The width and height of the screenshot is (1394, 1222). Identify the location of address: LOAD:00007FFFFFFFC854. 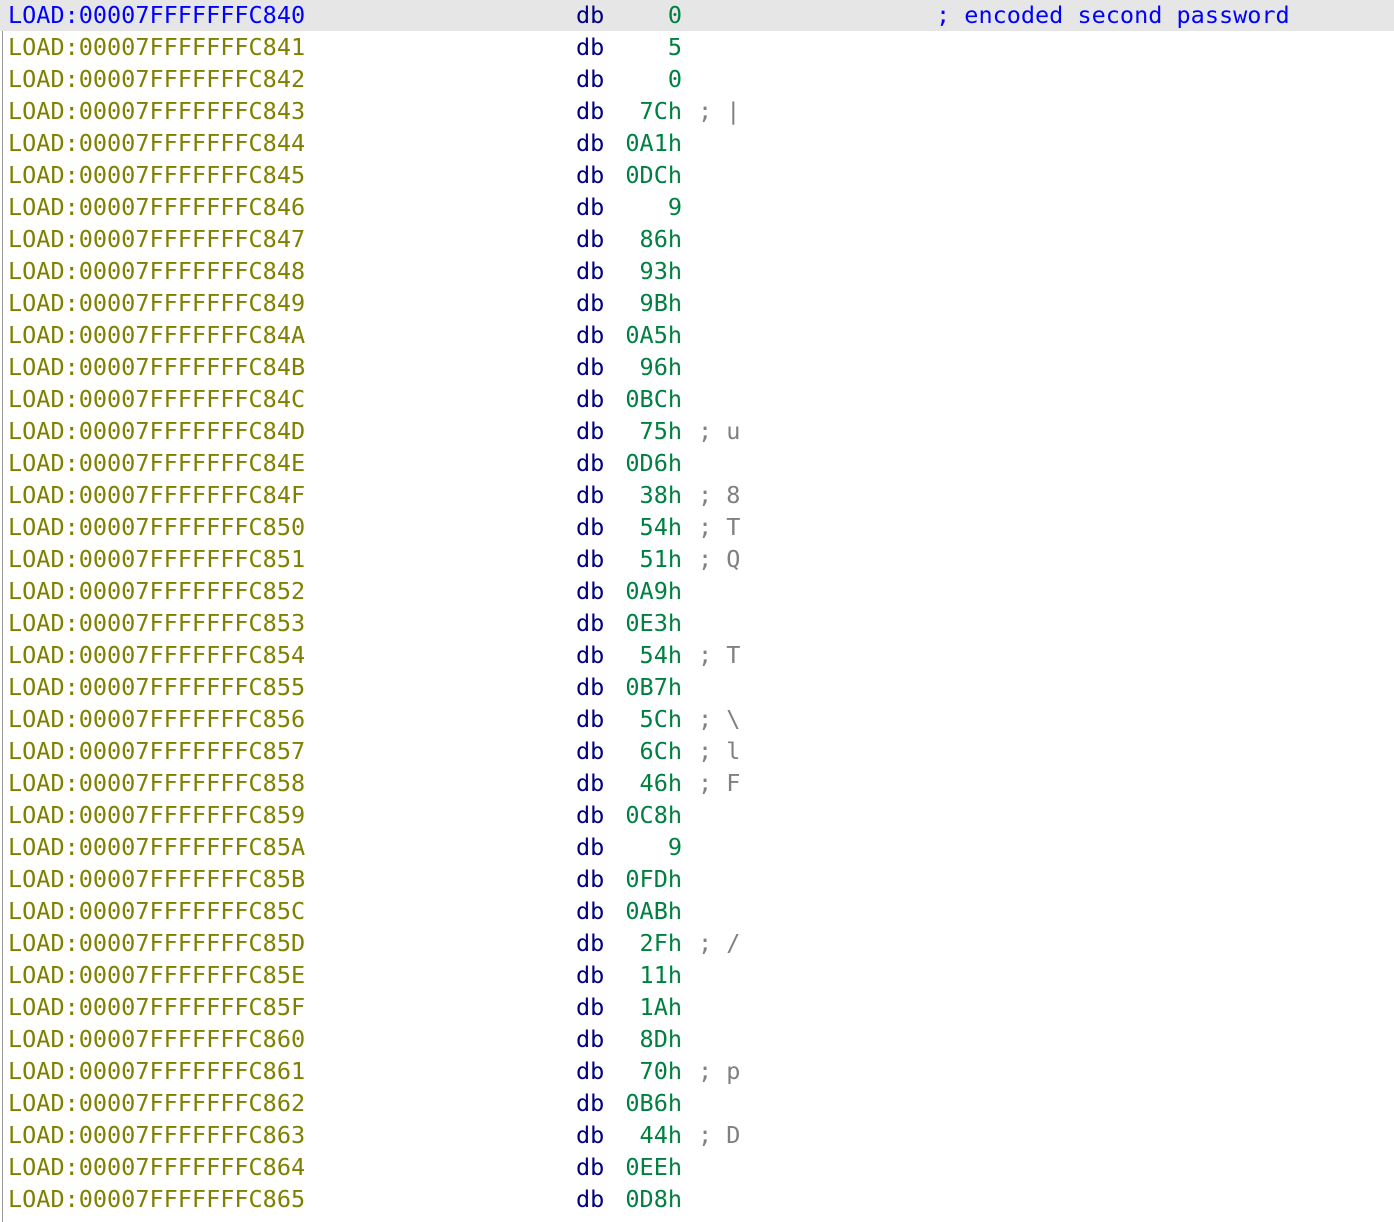
(156, 655).